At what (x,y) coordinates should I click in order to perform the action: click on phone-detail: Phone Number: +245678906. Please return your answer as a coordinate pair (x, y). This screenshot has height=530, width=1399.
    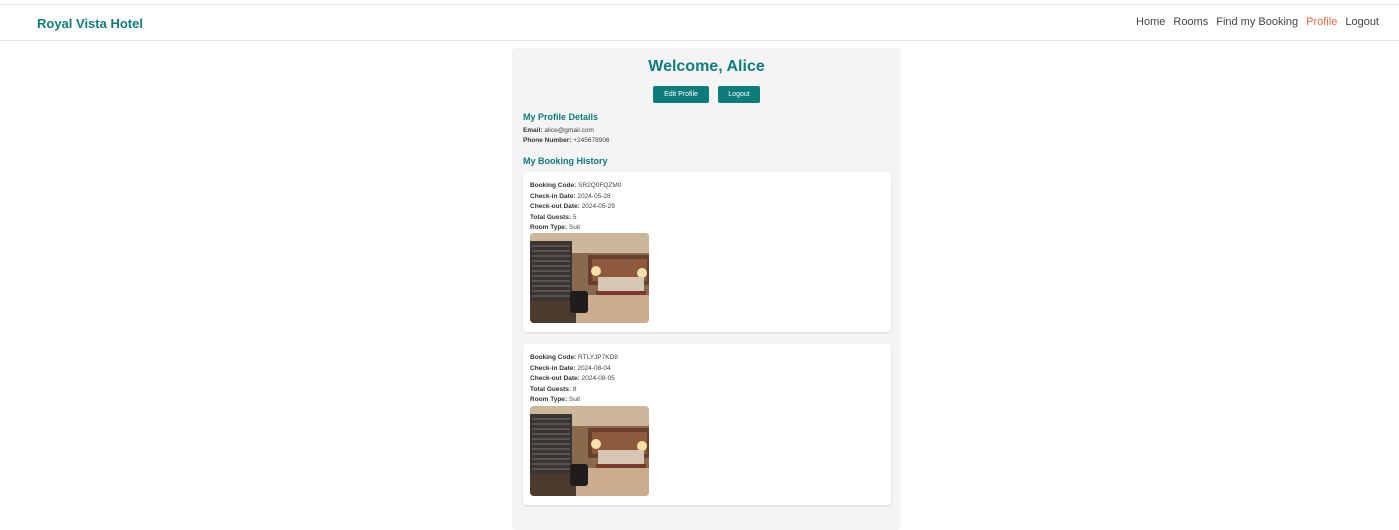
    Looking at the image, I should click on (566, 140).